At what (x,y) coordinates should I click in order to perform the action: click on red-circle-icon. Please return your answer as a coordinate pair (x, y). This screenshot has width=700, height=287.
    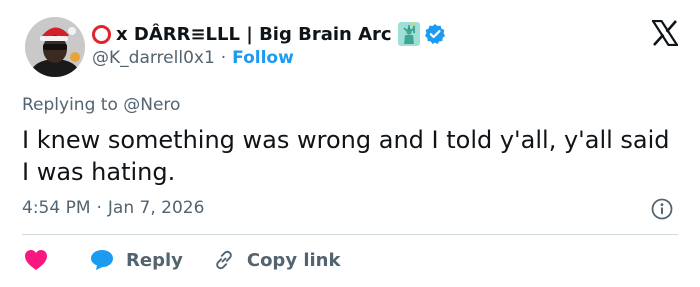
    Looking at the image, I should click on (101, 34).